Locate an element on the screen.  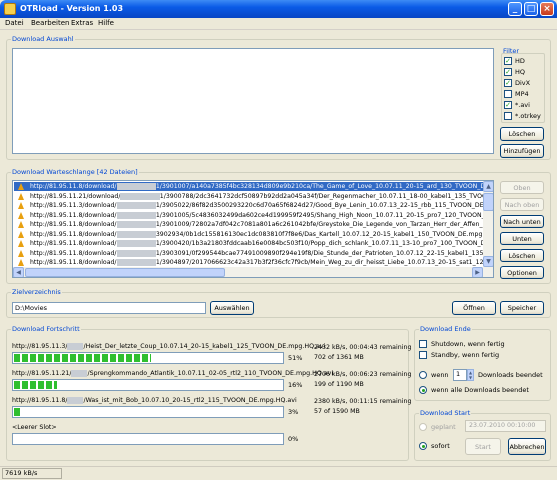
standby-label: Standby, wenn fertig is located at coordinates (465, 355).